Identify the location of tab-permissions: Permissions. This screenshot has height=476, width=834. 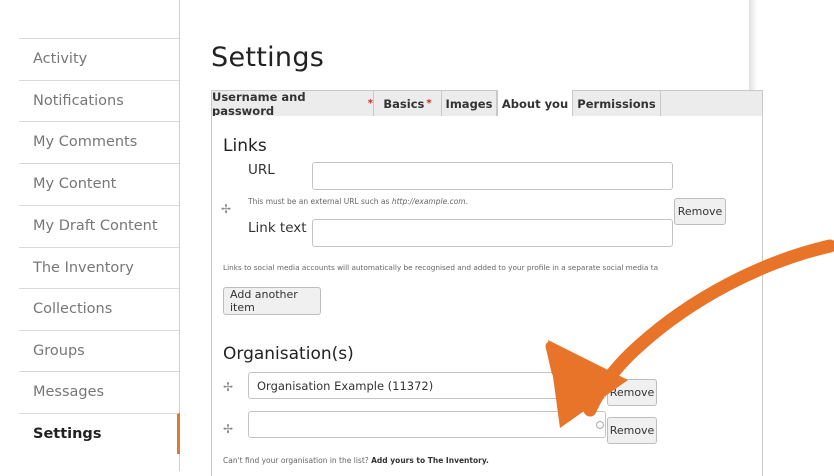
(617, 103).